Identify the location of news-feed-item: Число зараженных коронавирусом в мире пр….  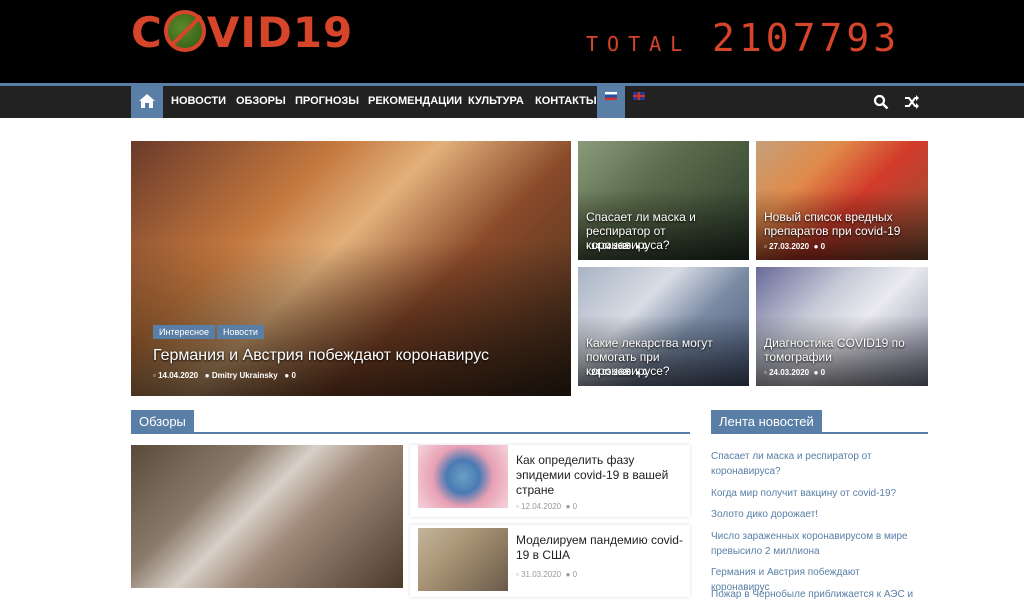
(816, 544).